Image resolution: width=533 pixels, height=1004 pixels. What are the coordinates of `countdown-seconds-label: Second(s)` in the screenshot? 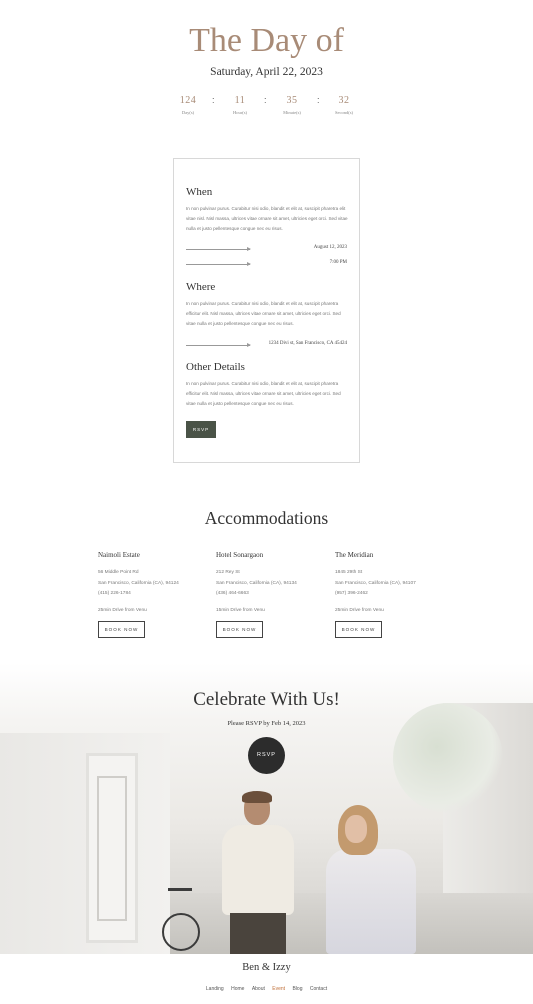 It's located at (344, 112).